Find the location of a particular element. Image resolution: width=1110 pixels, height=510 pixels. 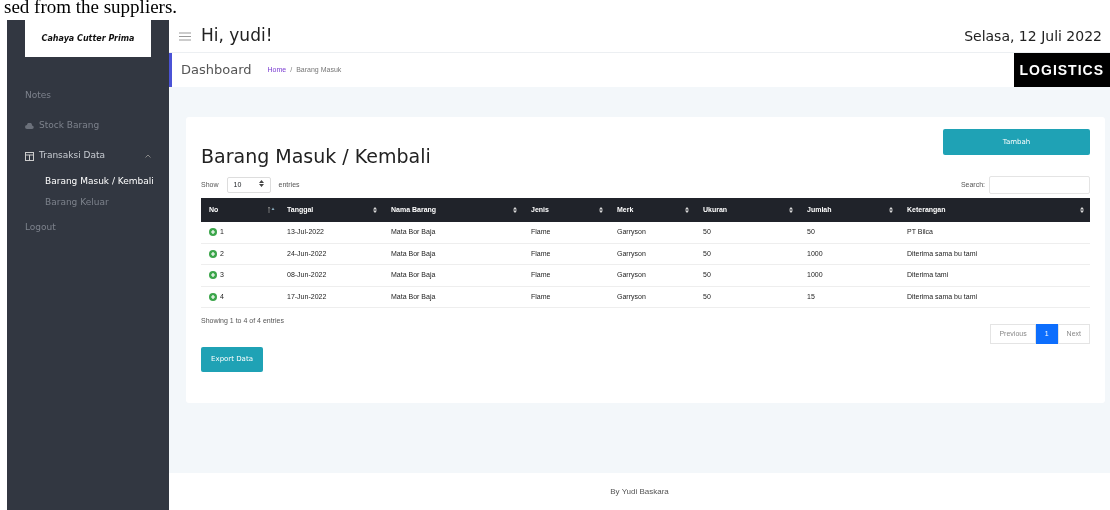

date-text: Selasa, 12 Juli 2022 is located at coordinates (1033, 36).